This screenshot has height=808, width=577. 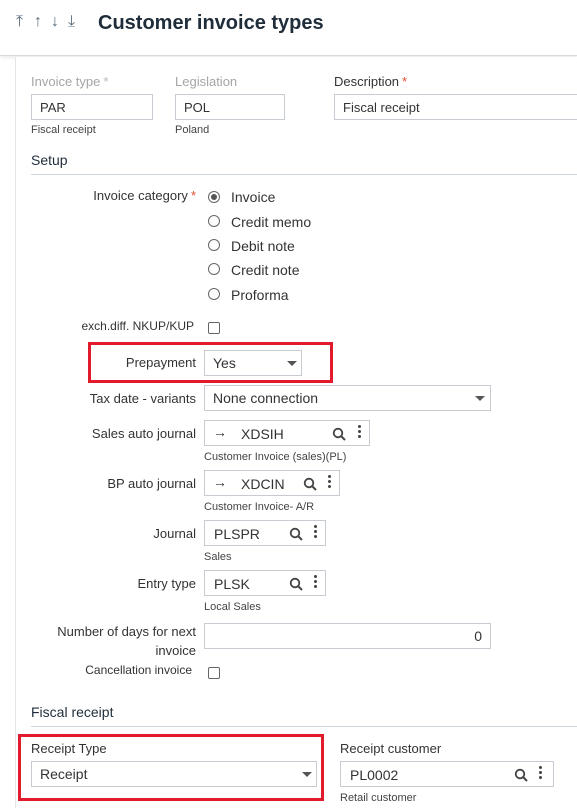 I want to click on sales-auto-journal-field: → XDSIH, so click(x=287, y=433).